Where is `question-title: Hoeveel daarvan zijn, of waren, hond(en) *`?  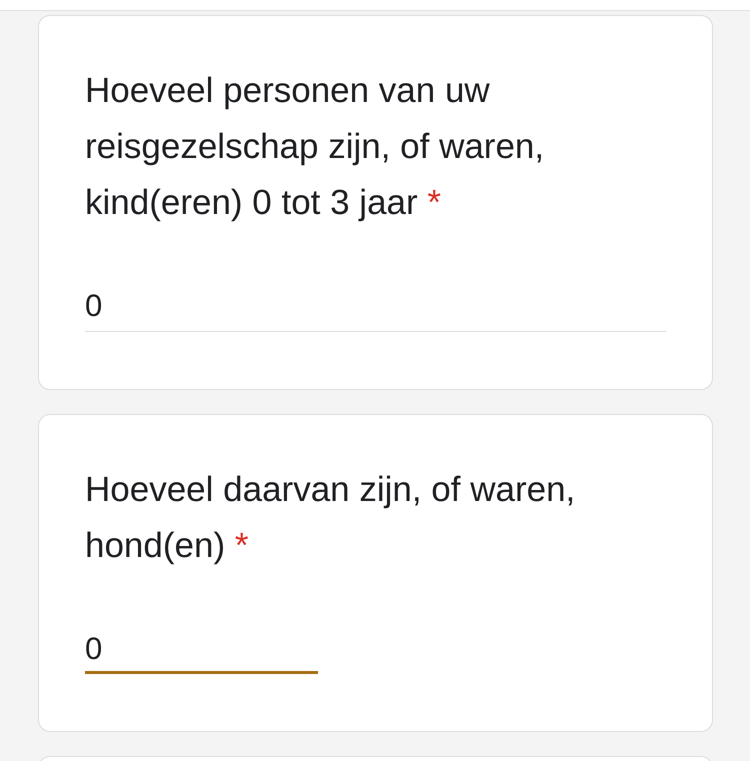 question-title: Hoeveel daarvan zijn, of waren, hond(en) * is located at coordinates (330, 518).